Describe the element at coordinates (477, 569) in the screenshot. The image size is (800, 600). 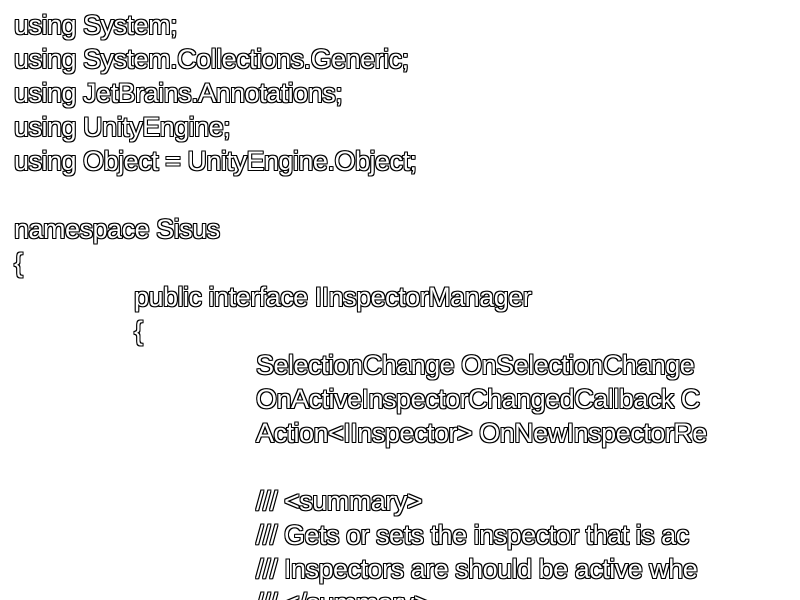
I see `code-line-17: /// Inspectors are should be active whe` at that location.